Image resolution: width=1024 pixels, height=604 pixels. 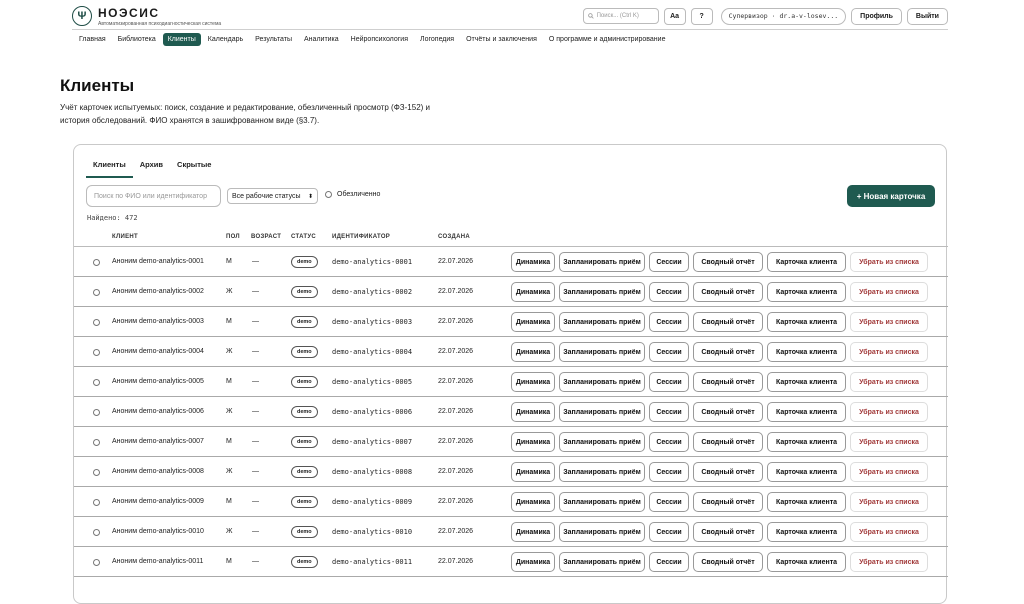 I want to click on nav-item: Логопедия, so click(x=437, y=39).